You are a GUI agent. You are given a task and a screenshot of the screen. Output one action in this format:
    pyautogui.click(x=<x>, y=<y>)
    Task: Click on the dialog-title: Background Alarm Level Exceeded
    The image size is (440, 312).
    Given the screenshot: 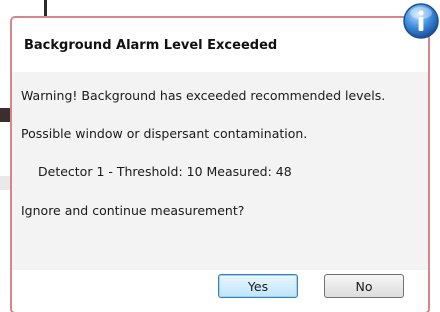 What is the action you would take?
    pyautogui.click(x=151, y=45)
    